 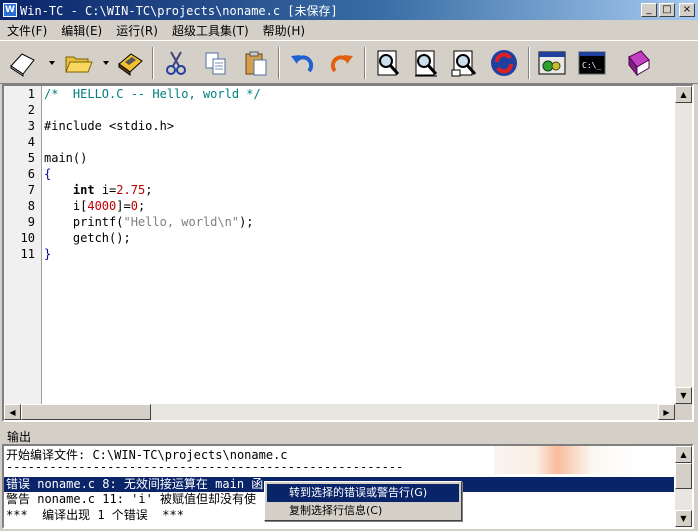 What do you see at coordinates (666, 412) in the screenshot?
I see `scroll-right-icon: ▶` at bounding box center [666, 412].